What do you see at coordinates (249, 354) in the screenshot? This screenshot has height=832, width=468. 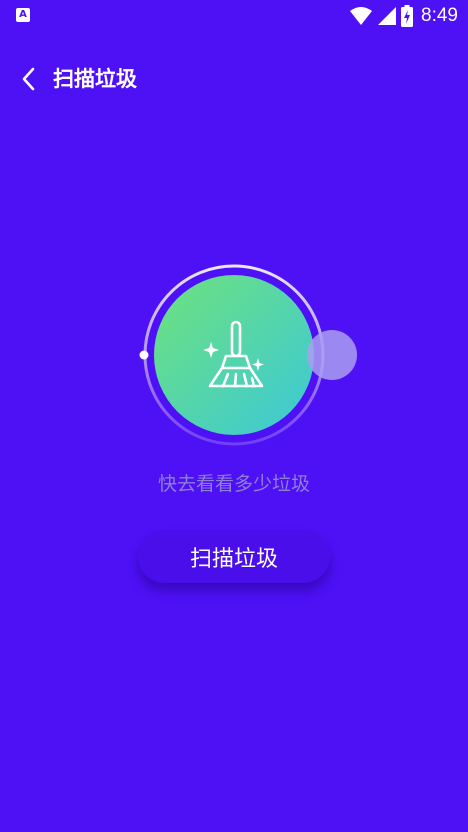 I see `scan-circle` at bounding box center [249, 354].